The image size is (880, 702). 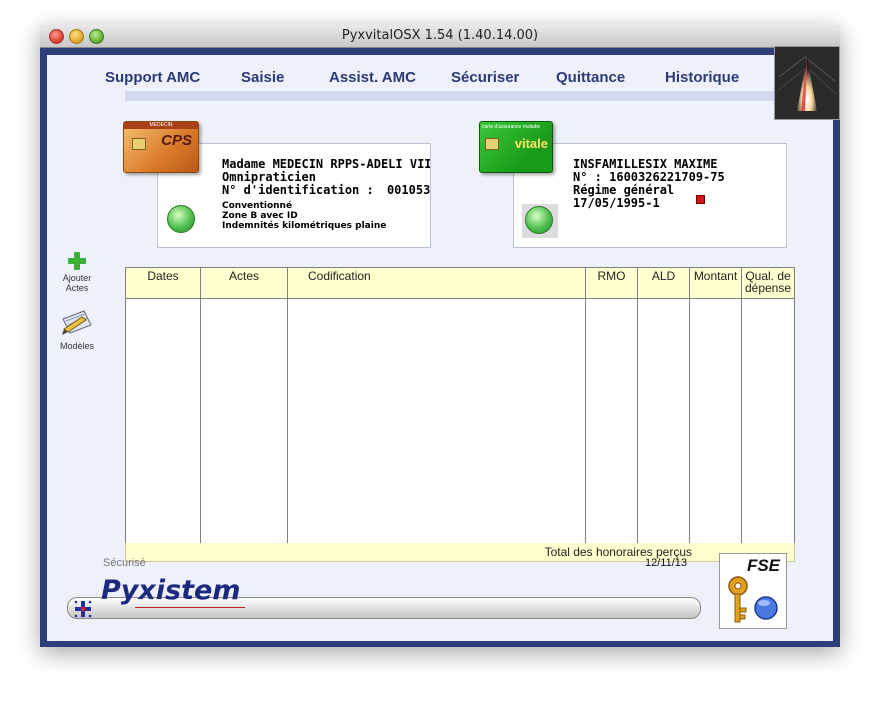 What do you see at coordinates (77, 346) in the screenshot?
I see `models-label: Modèles` at bounding box center [77, 346].